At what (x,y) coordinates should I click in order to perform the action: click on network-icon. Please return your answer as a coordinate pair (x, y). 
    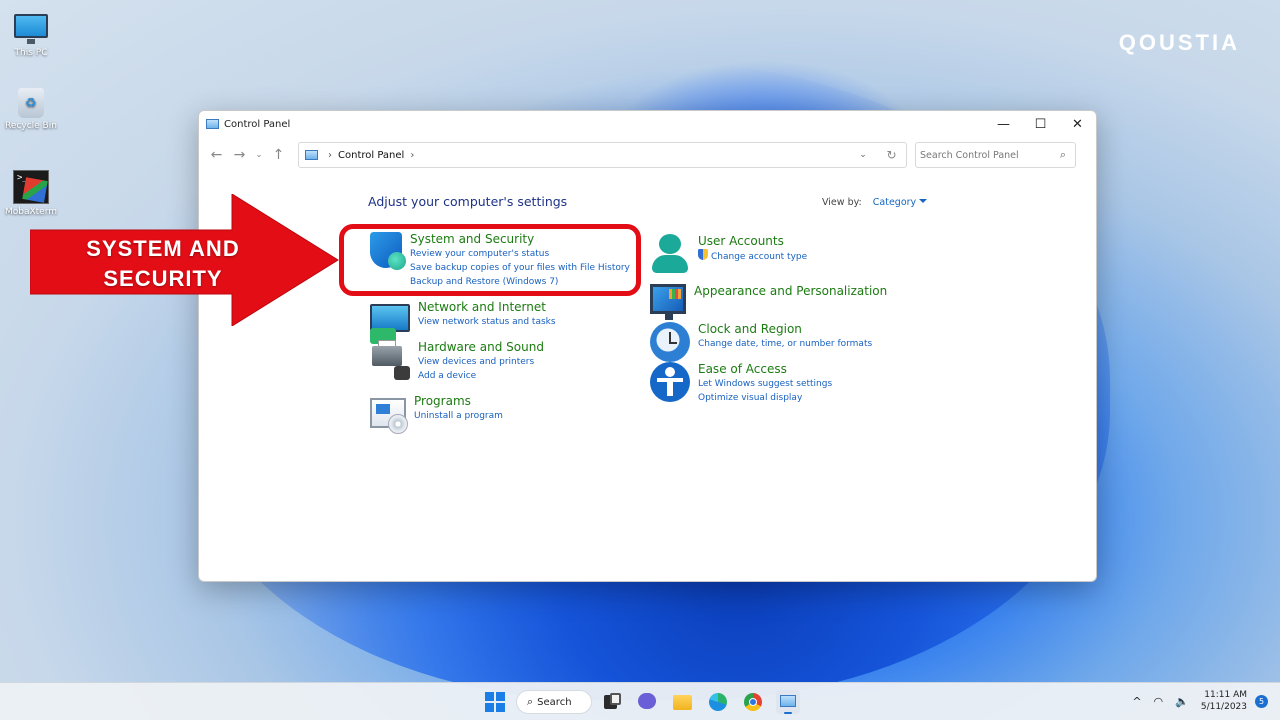
    Looking at the image, I should click on (390, 324).